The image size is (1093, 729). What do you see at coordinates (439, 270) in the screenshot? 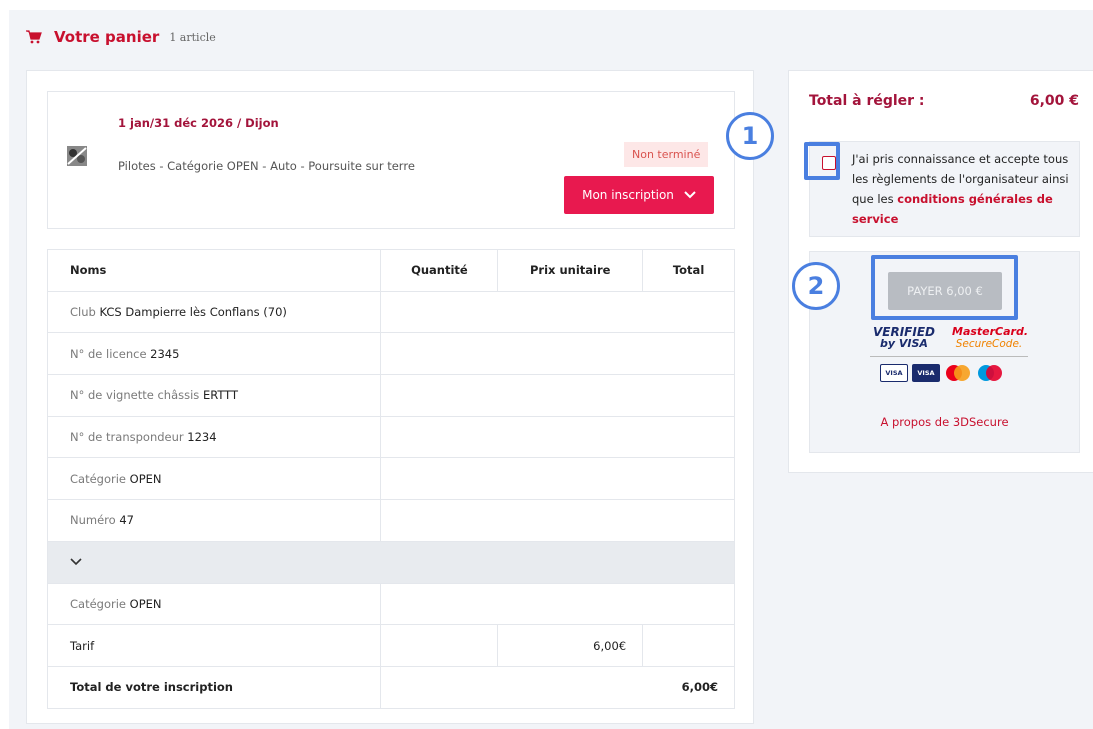
I see `column-header-quantity: Quantité` at bounding box center [439, 270].